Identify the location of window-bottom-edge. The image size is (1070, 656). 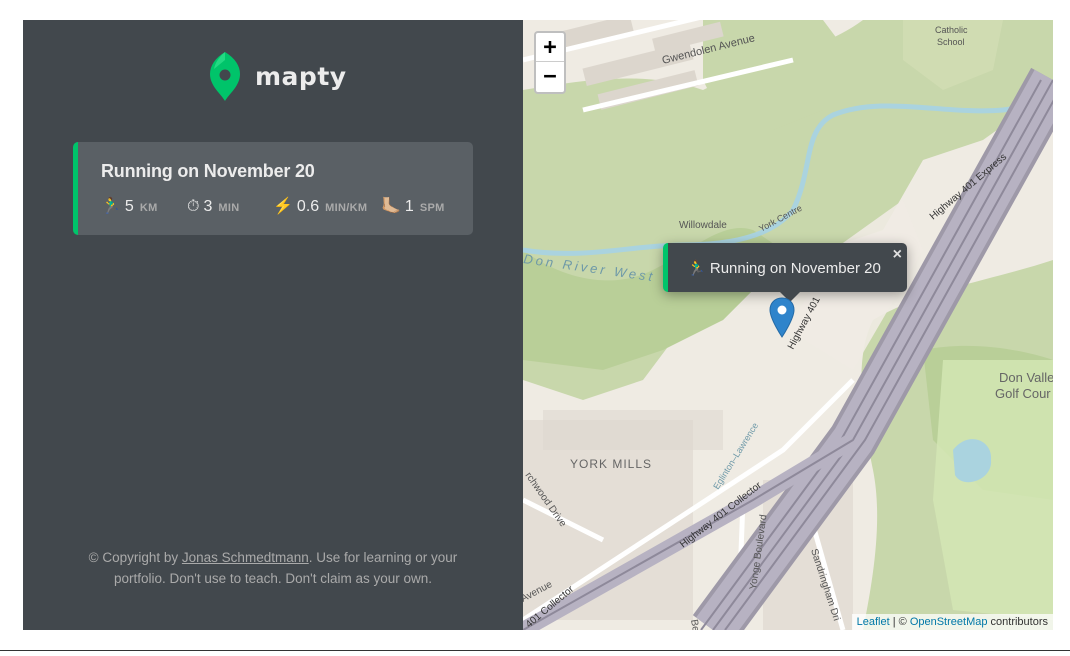
(535, 653).